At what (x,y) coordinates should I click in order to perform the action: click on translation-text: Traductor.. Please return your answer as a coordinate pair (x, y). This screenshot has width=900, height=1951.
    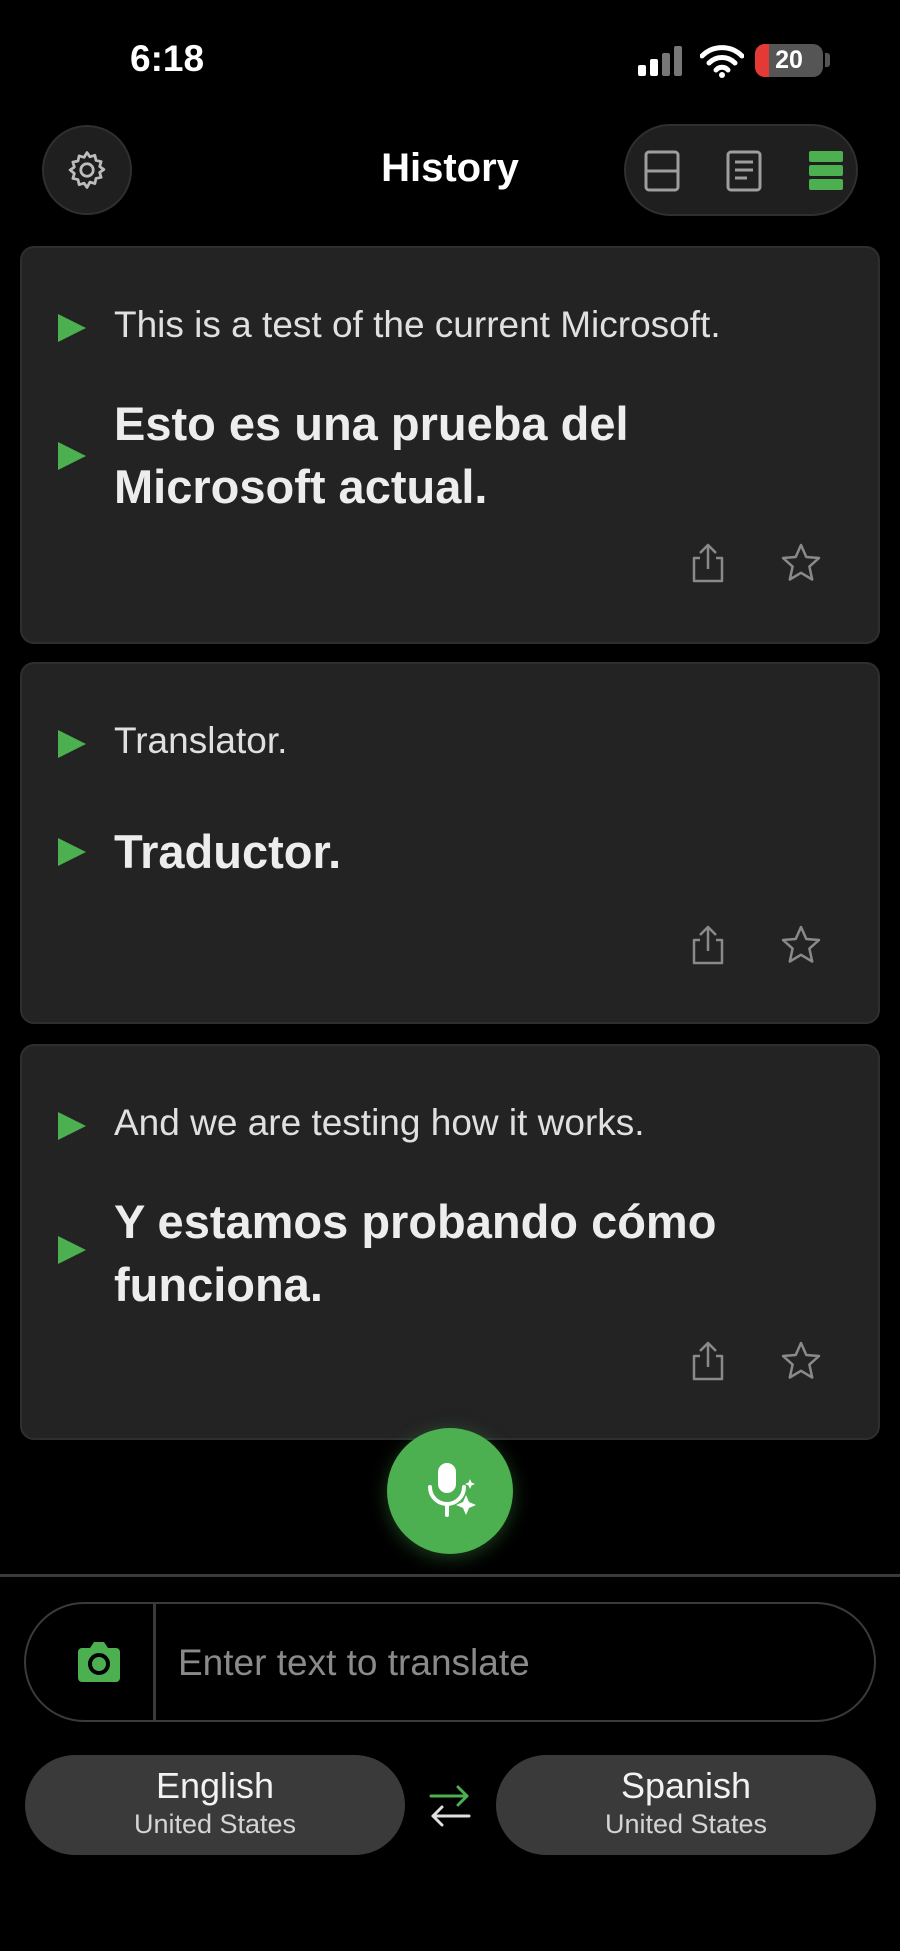
    Looking at the image, I should click on (228, 851).